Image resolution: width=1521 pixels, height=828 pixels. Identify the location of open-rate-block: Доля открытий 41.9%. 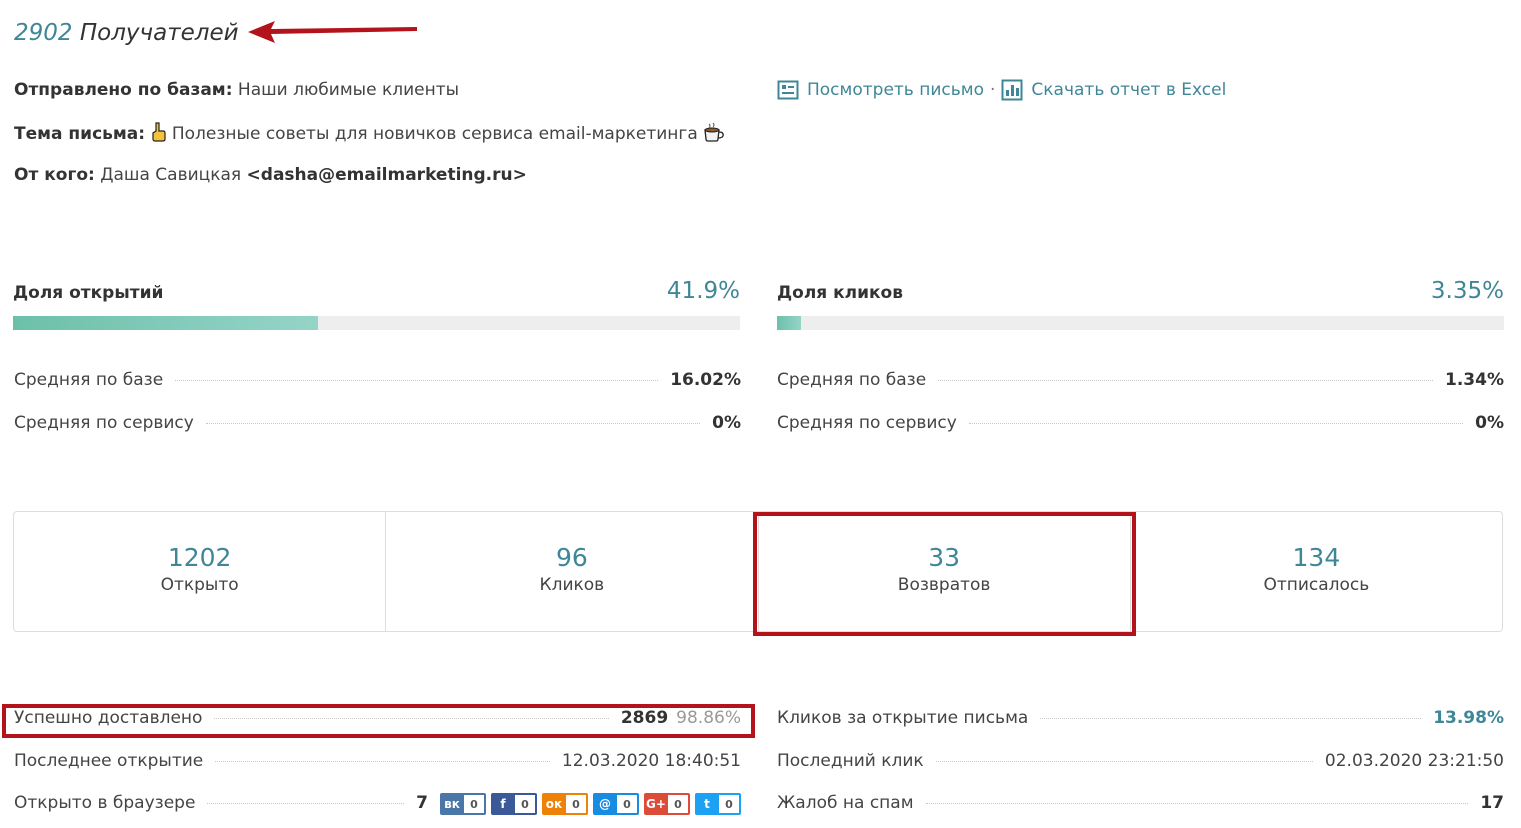
(376, 304).